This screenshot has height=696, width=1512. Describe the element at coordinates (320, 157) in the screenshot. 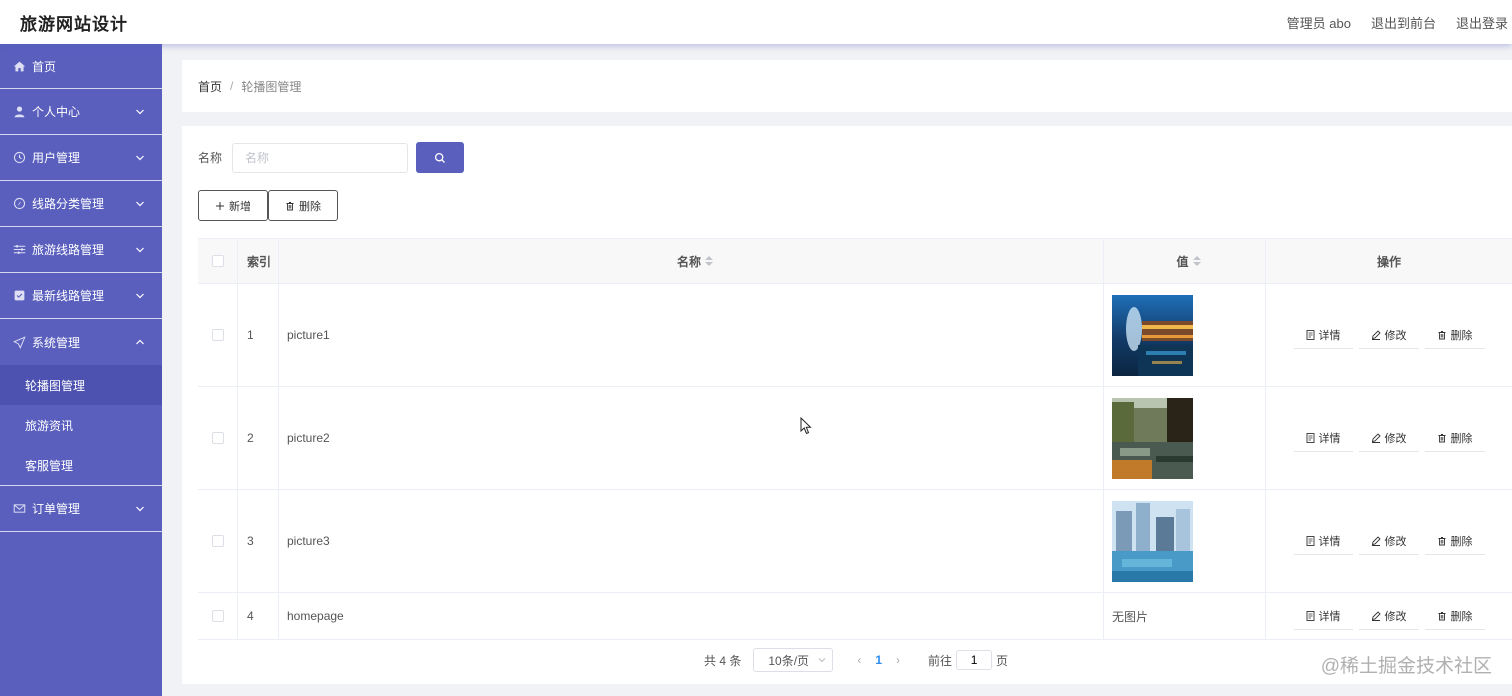

I see `search-input` at that location.